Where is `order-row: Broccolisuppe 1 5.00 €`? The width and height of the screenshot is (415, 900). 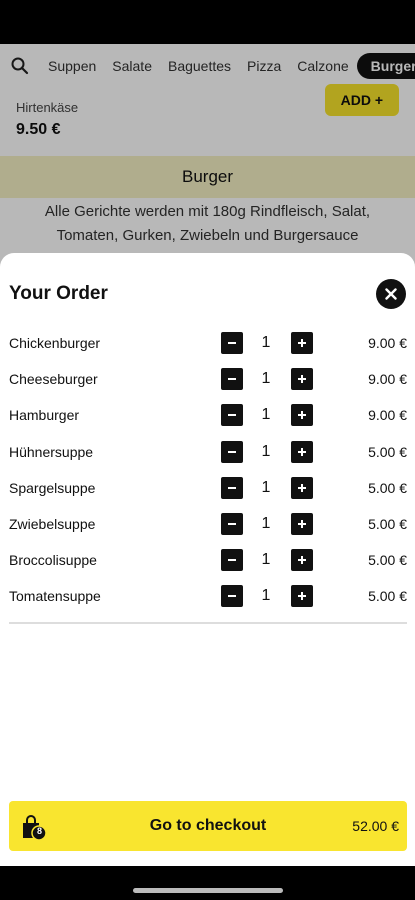 order-row: Broccolisuppe 1 5.00 € is located at coordinates (208, 560).